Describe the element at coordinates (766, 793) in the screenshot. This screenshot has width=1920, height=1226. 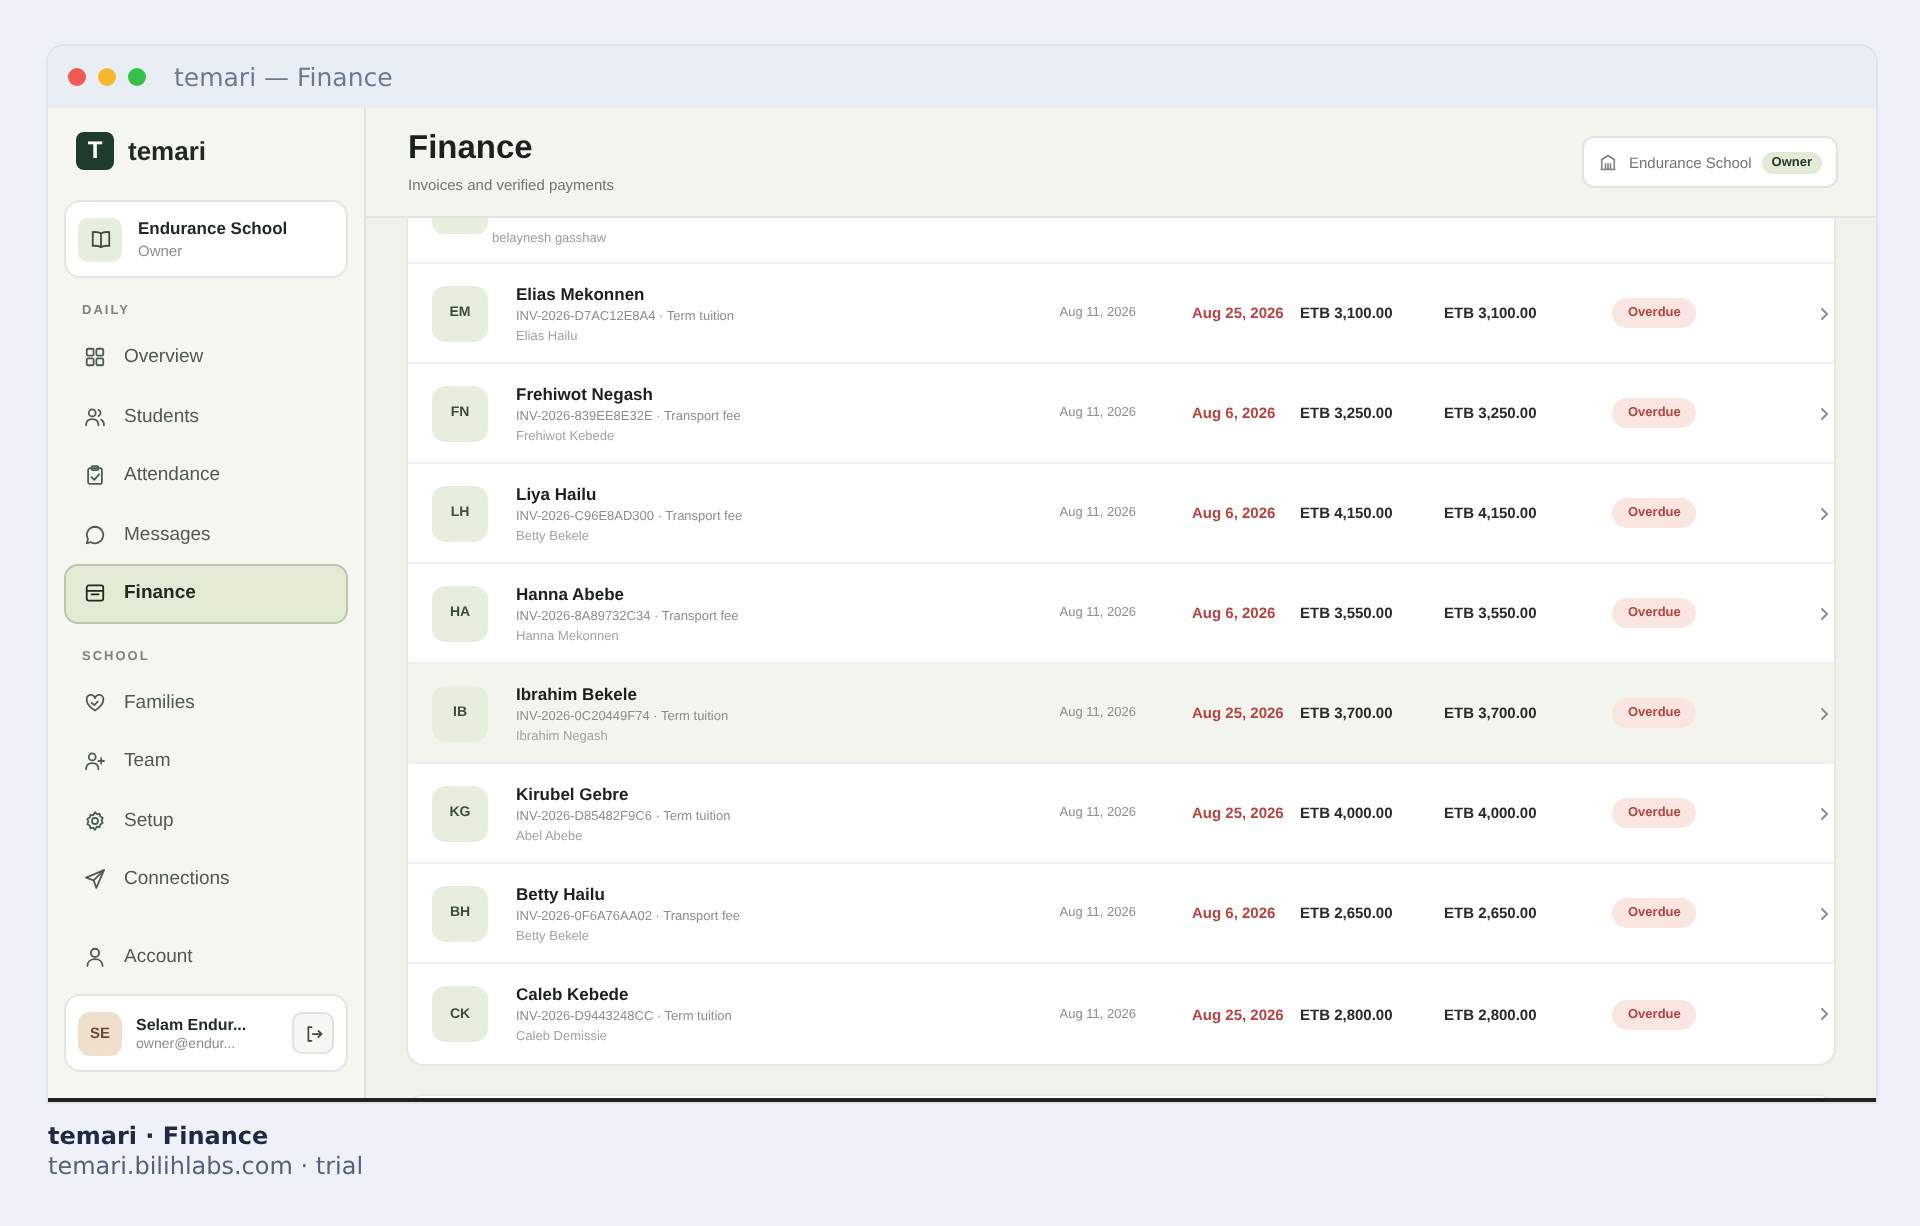
I see `student-name: Kirubel Gebre` at that location.